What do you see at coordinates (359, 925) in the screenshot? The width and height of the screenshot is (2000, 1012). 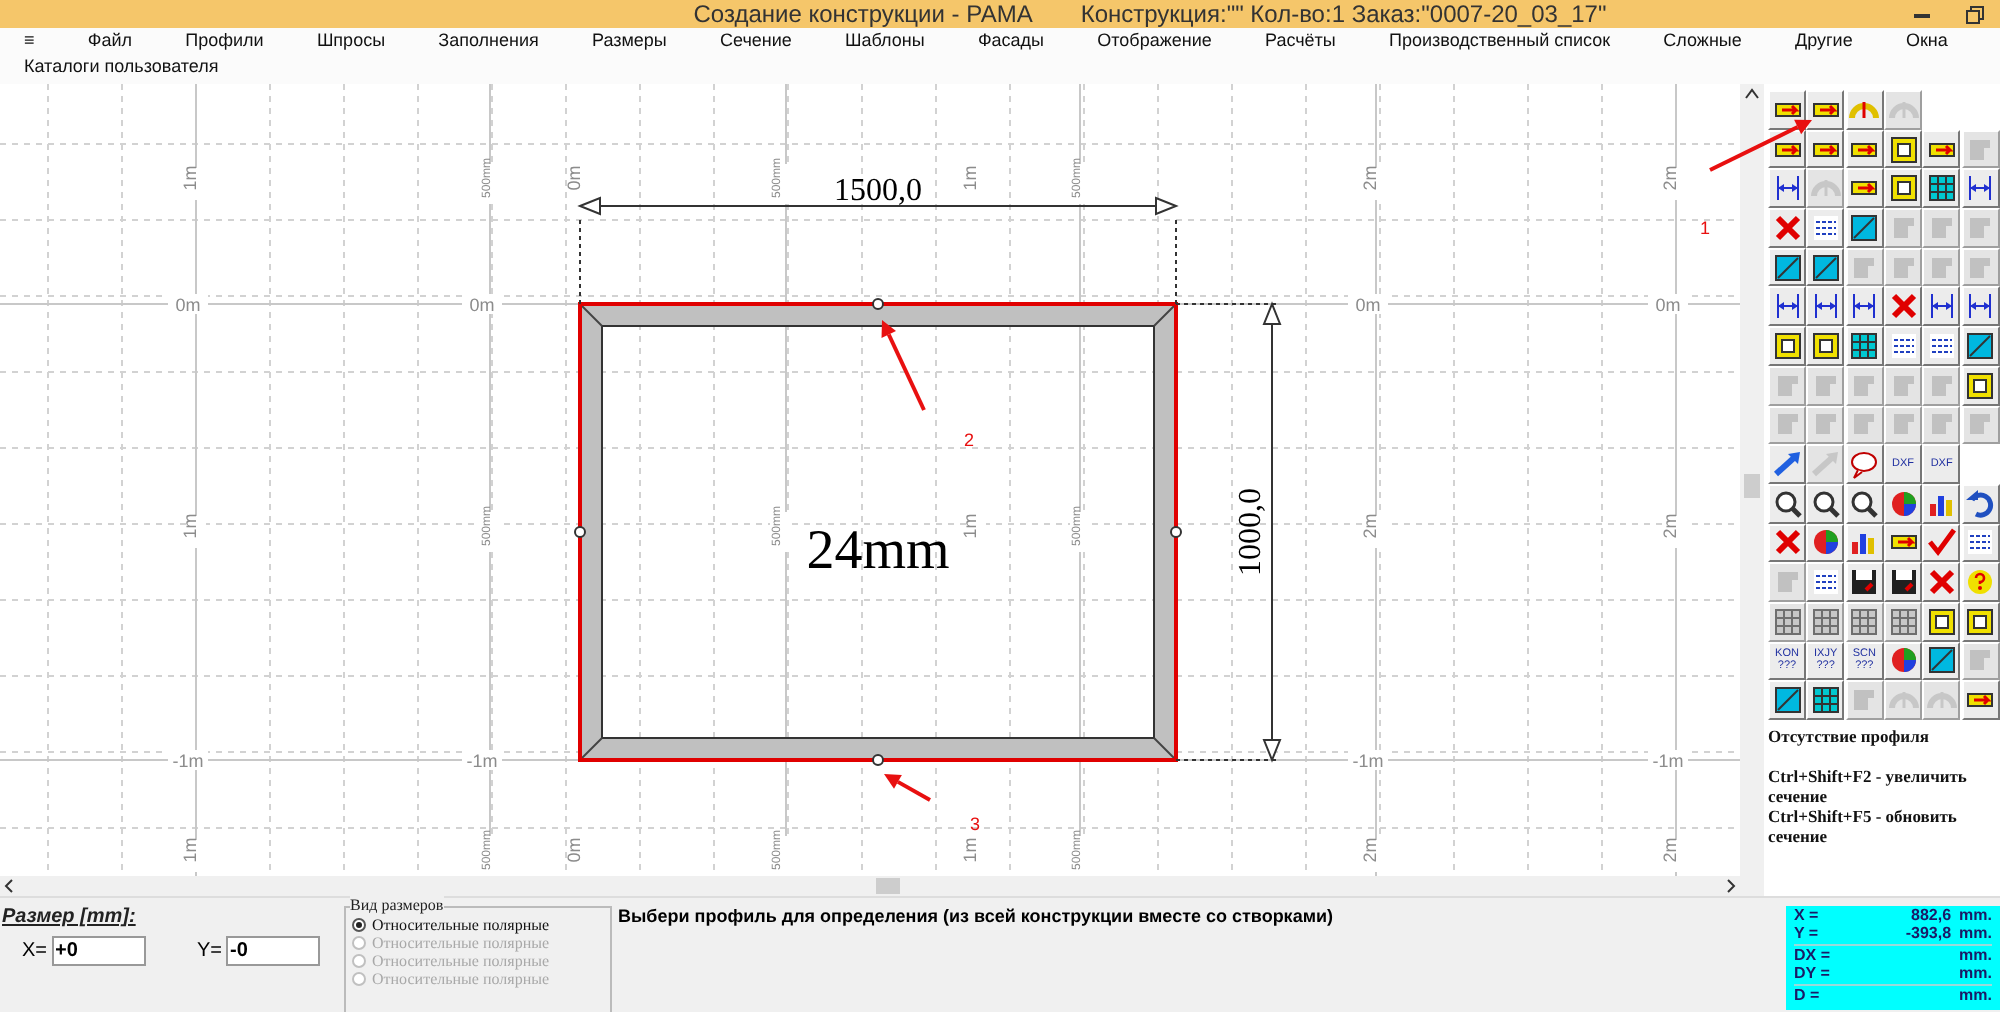 I see `radio-button` at bounding box center [359, 925].